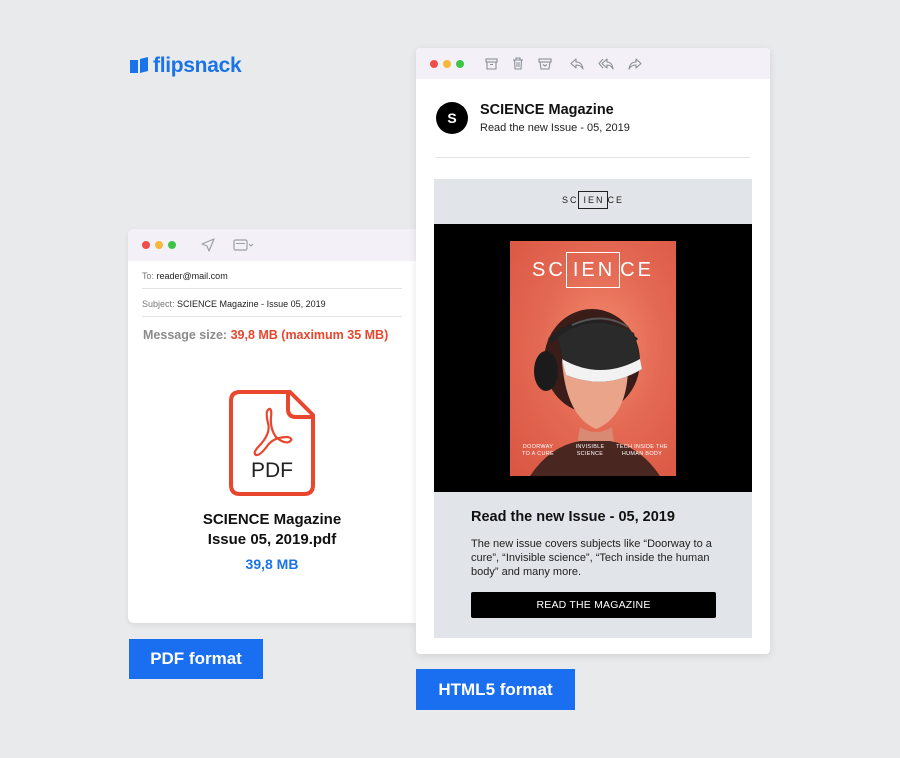 The image size is (900, 758). I want to click on pdf-icon-label: PDF, so click(272, 470).